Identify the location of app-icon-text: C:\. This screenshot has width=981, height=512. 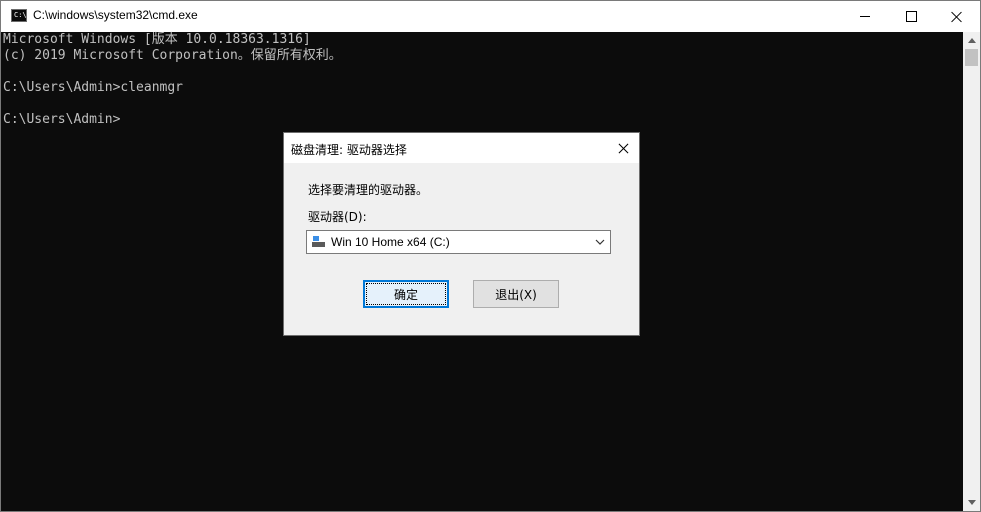
(20, 15).